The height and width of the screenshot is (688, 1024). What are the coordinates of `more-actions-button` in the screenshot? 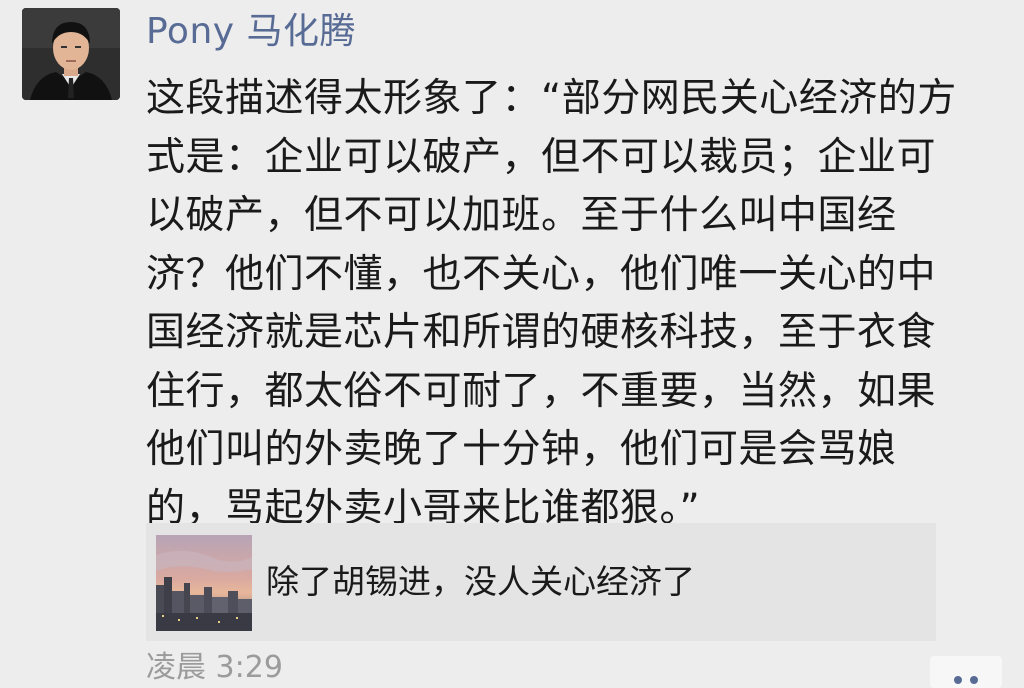 It's located at (966, 672).